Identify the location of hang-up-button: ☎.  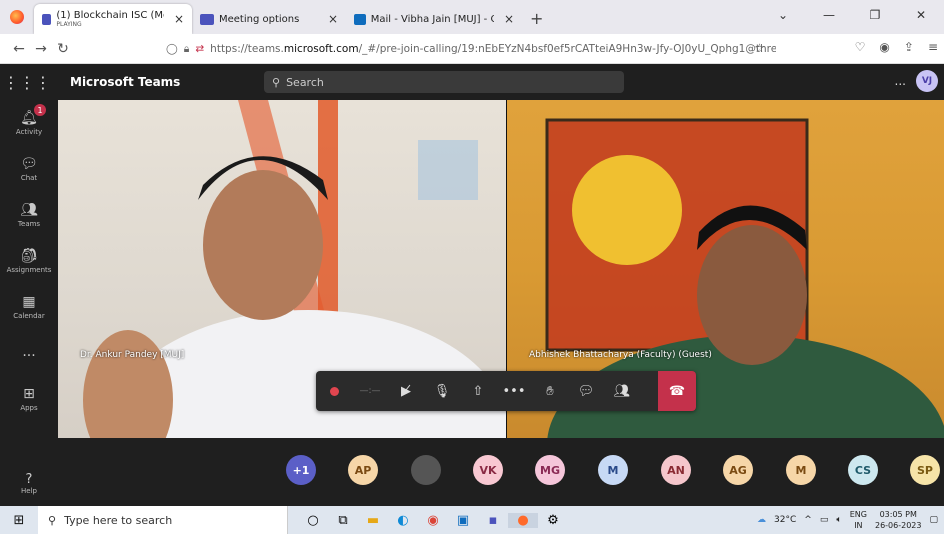
(677, 391).